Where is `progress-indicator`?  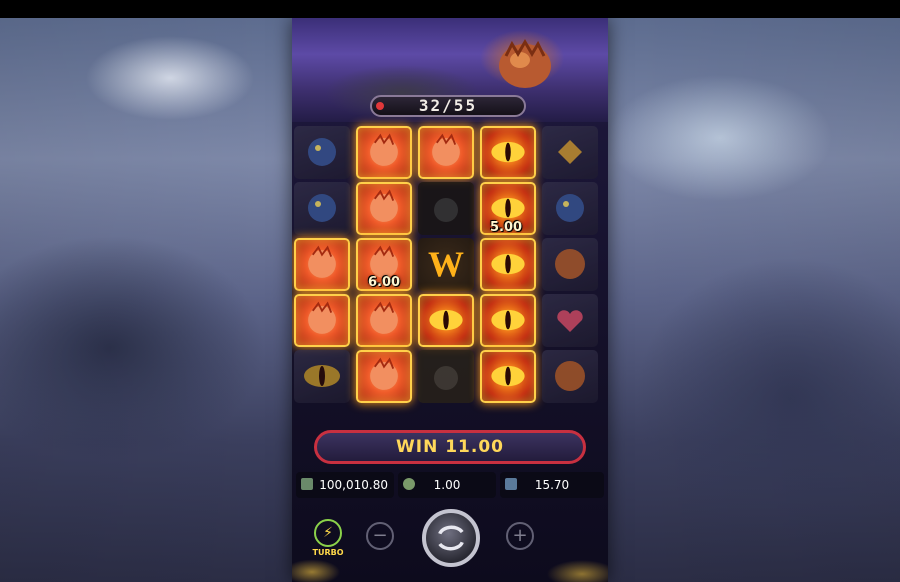 progress-indicator is located at coordinates (380, 106).